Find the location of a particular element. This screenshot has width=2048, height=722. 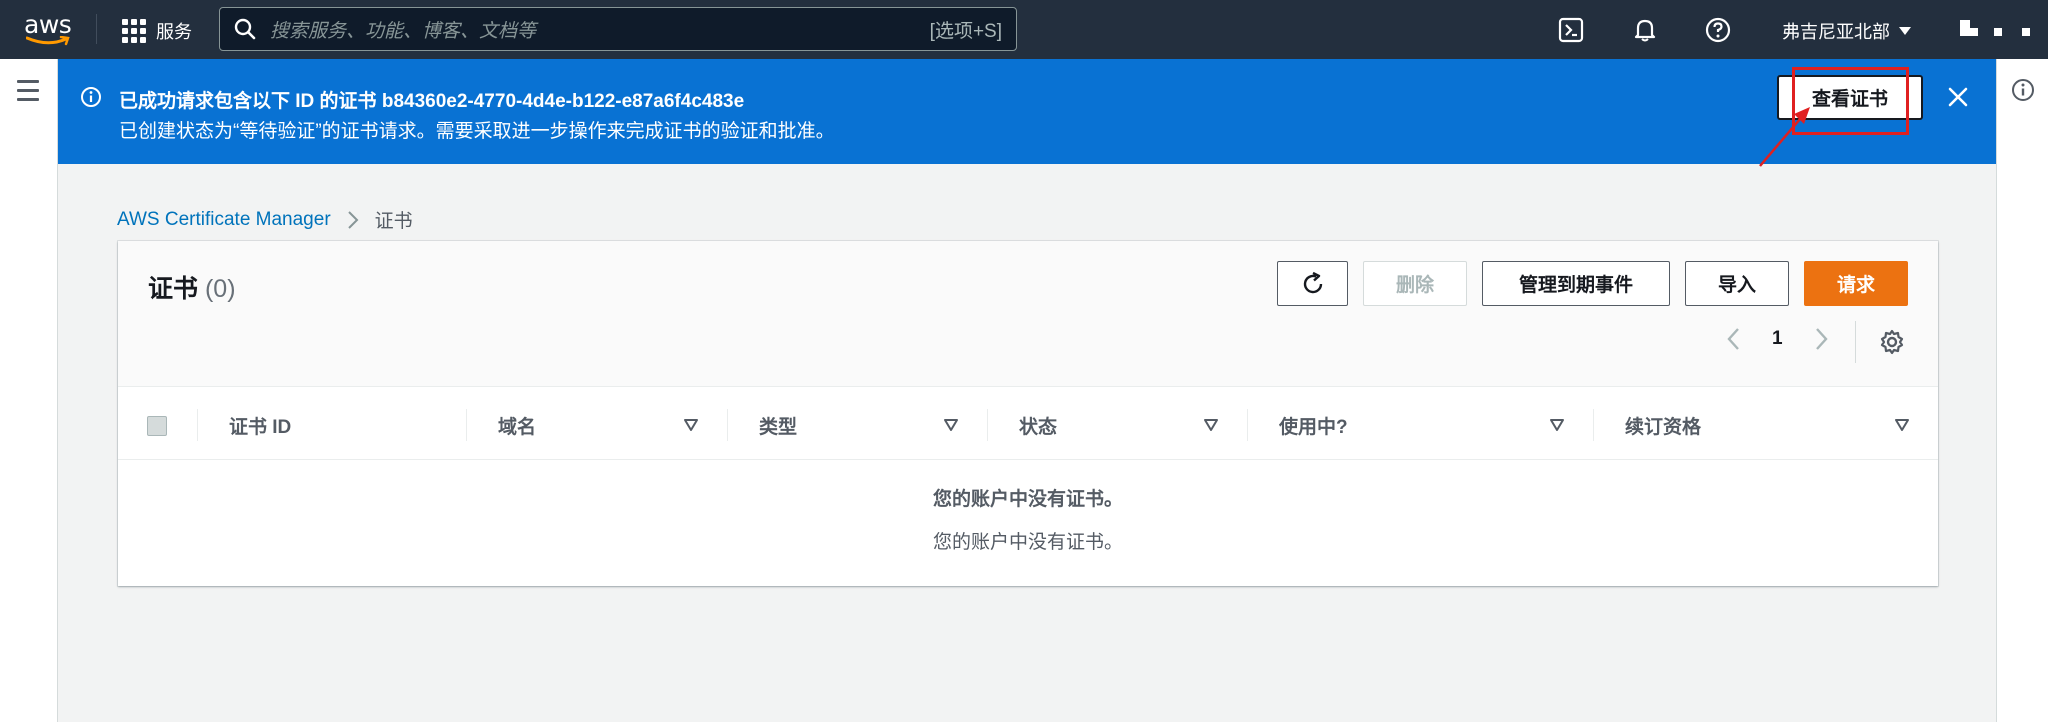

column-header-type: 类型 is located at coordinates (778, 425).